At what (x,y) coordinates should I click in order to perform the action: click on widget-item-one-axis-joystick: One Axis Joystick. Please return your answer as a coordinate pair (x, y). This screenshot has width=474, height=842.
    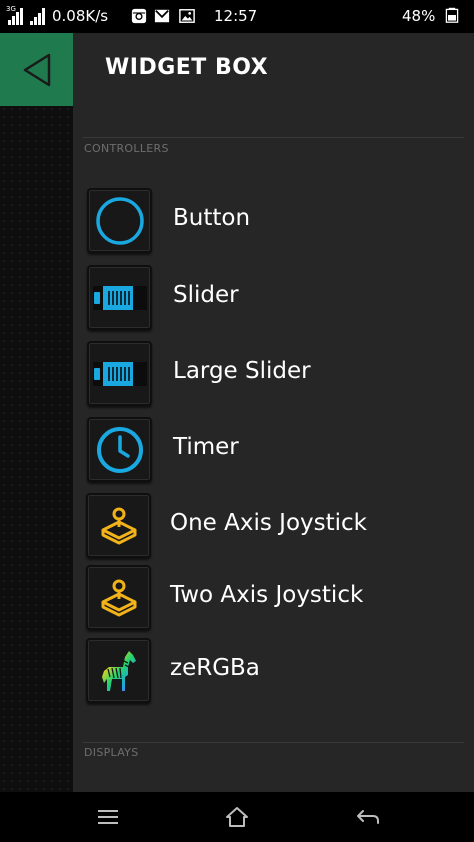
    Looking at the image, I should click on (276, 526).